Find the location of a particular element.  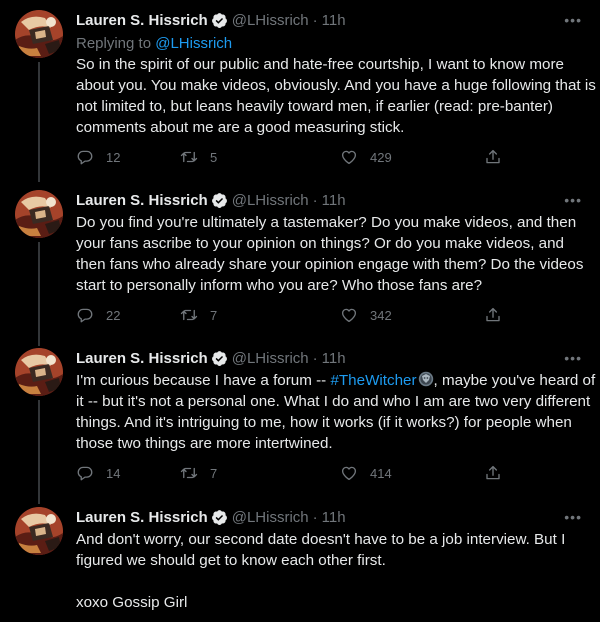

hashtag-link: #TheWitcher is located at coordinates (373, 380).